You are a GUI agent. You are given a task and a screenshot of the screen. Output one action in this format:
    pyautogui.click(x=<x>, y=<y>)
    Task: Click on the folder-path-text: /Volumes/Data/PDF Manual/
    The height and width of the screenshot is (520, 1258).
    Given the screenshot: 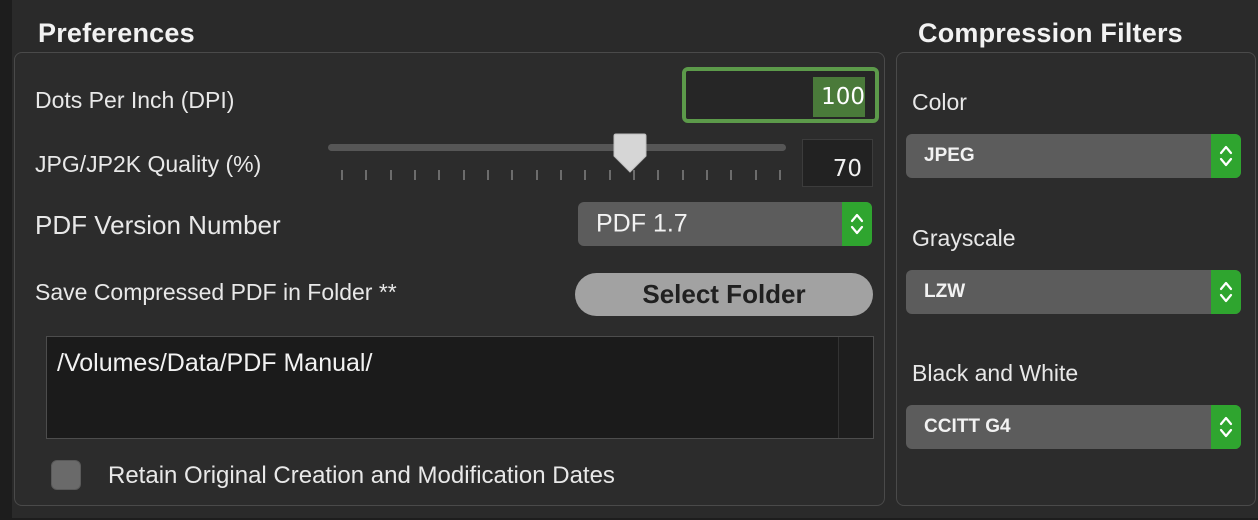 What is the action you would take?
    pyautogui.click(x=215, y=363)
    